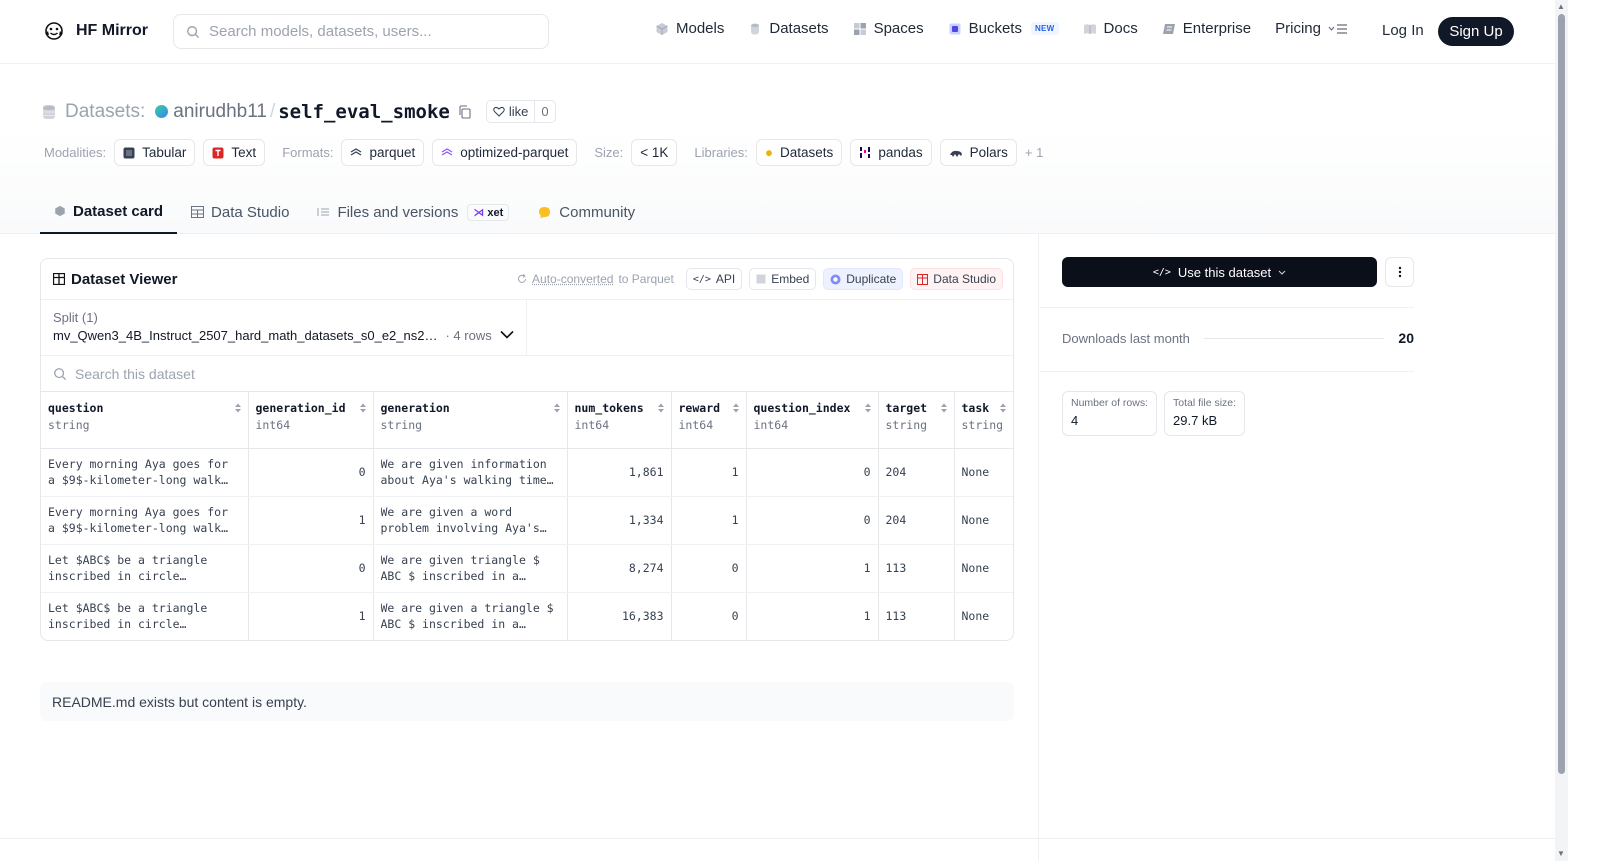  What do you see at coordinates (619, 568) in the screenshot?
I see `table-cell: 8,274` at bounding box center [619, 568].